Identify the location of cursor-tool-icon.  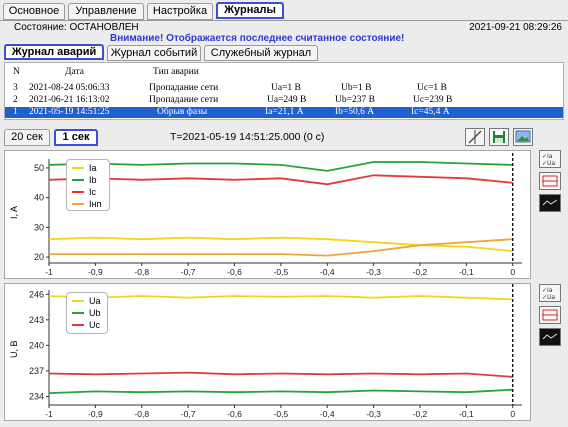
(475, 137).